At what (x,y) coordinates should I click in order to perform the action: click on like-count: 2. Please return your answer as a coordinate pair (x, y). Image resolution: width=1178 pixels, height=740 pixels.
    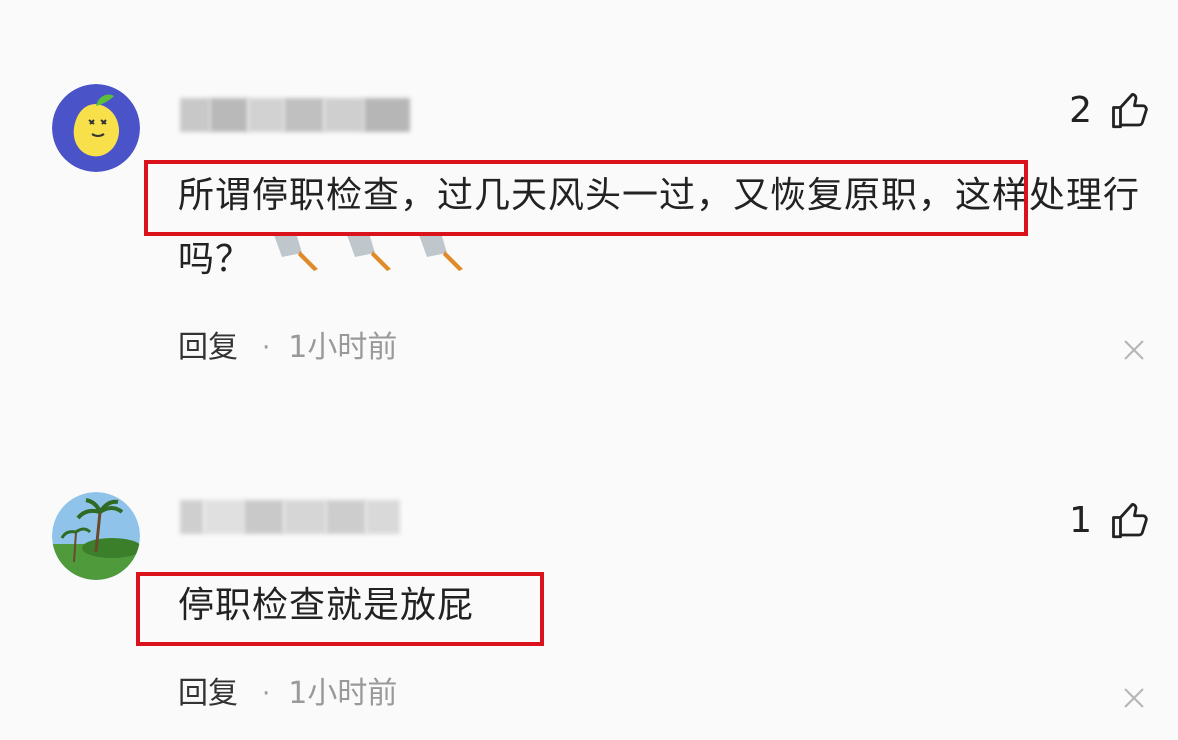
    Looking at the image, I should click on (1080, 110).